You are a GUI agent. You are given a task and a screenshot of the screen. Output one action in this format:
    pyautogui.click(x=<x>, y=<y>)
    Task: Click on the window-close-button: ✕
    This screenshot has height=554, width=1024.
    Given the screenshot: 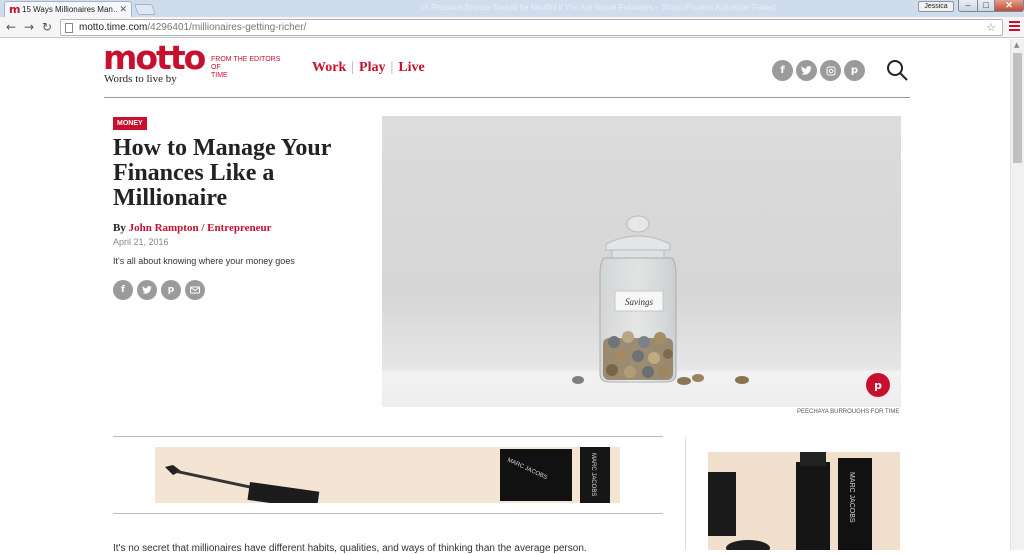 What is the action you would take?
    pyautogui.click(x=1009, y=6)
    